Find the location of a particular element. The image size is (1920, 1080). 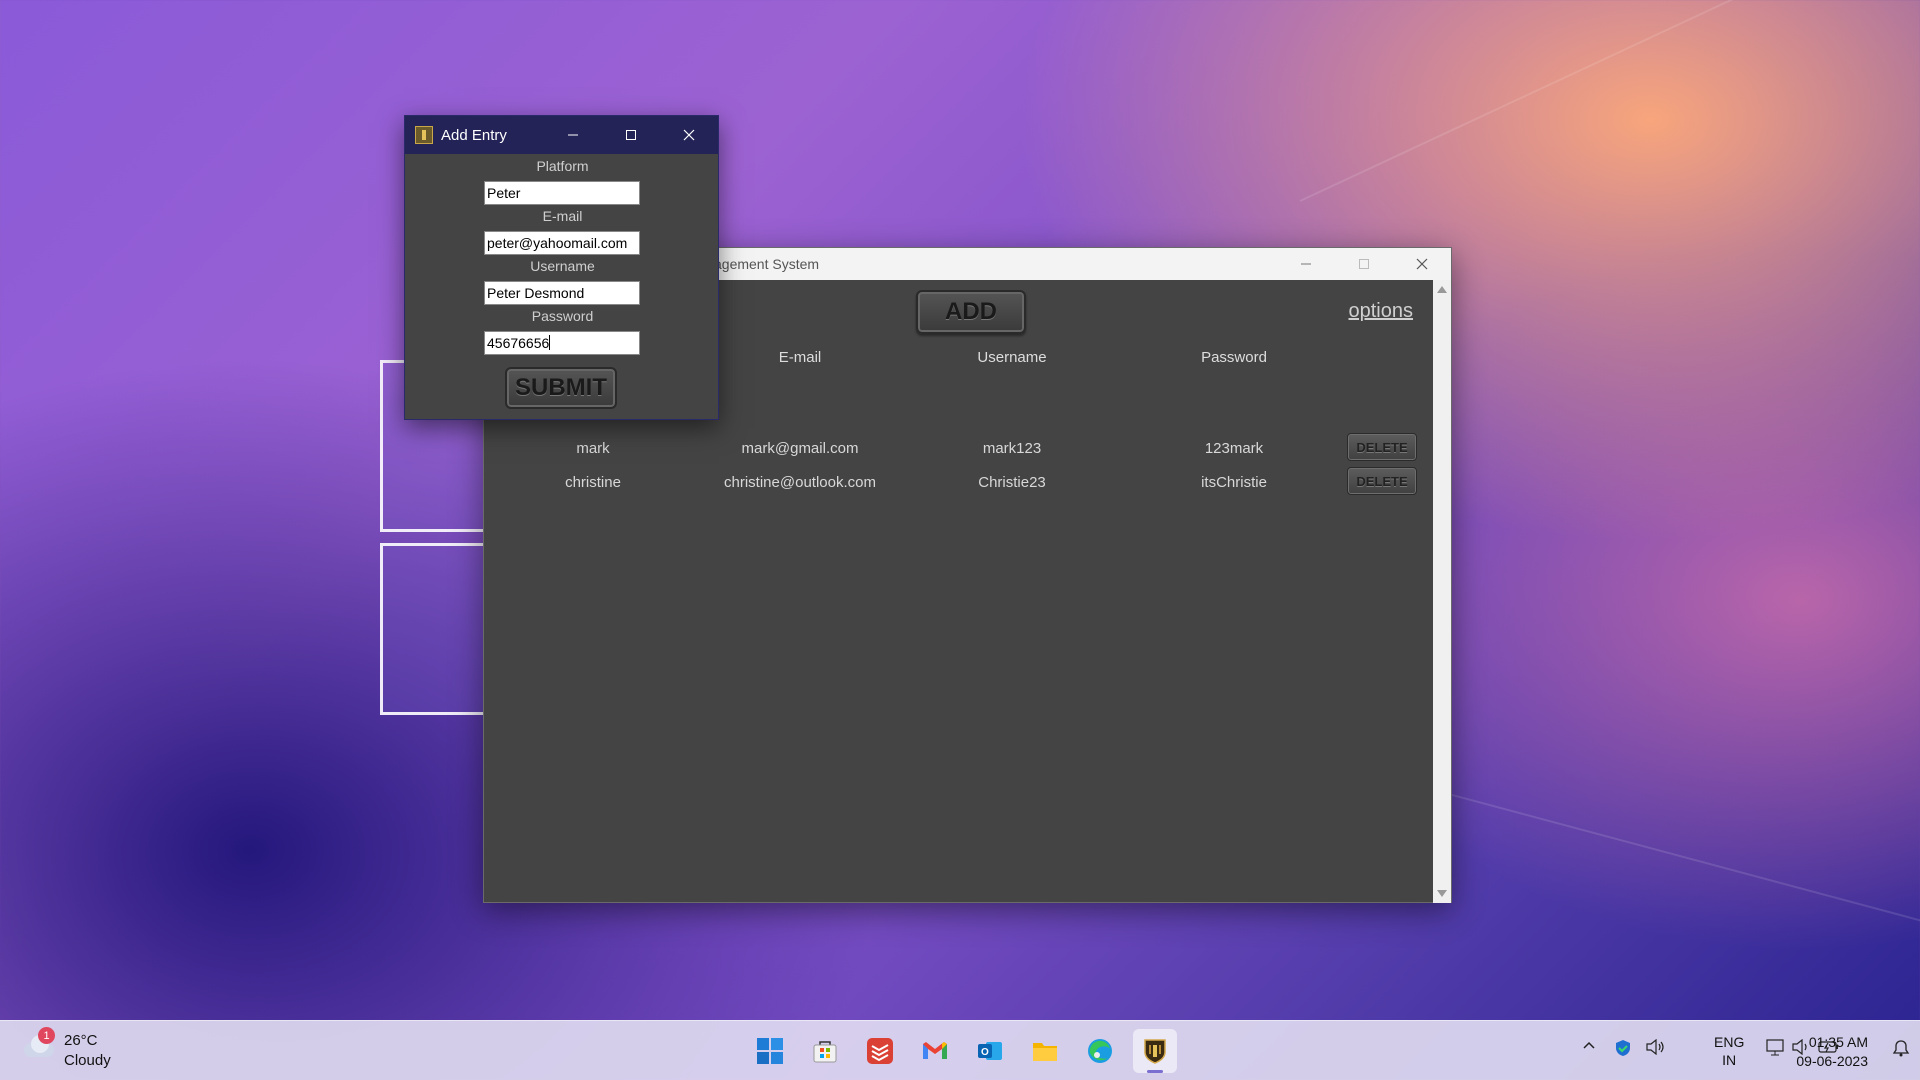

cell-username: Christie23 is located at coordinates (1012, 482).